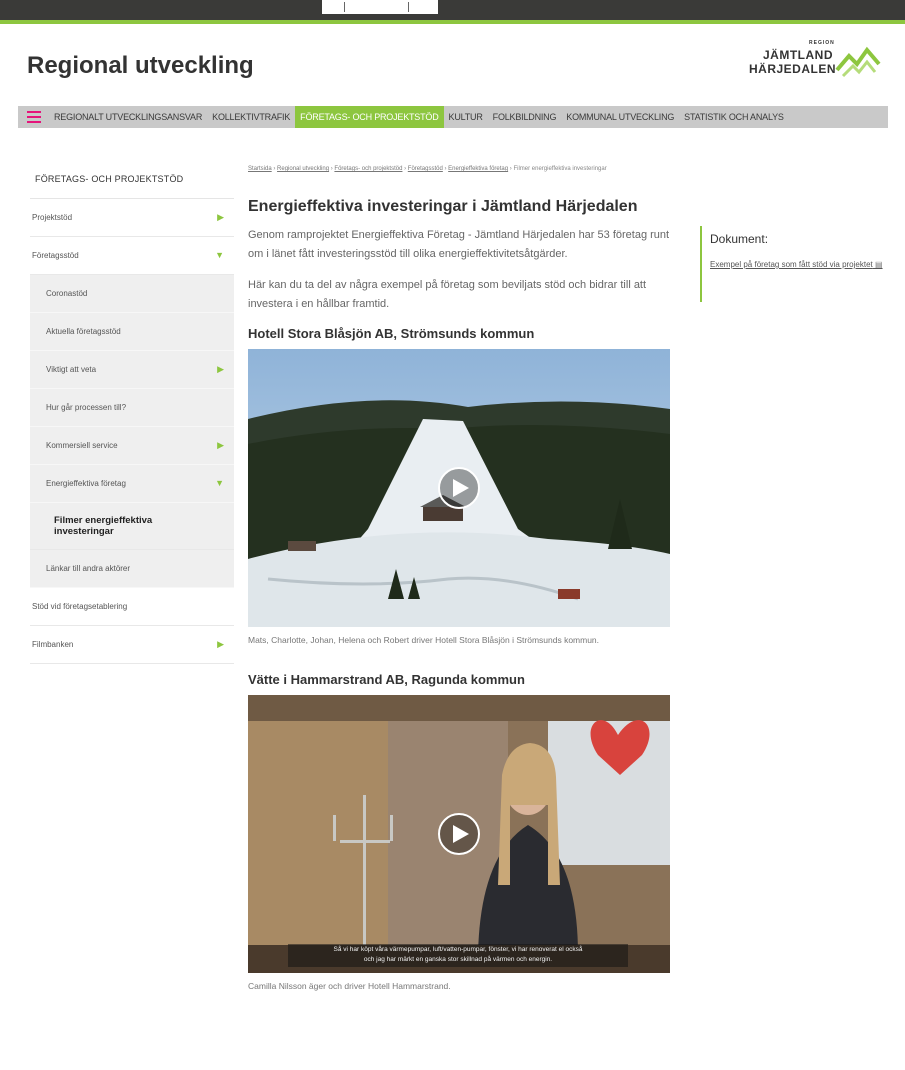 This screenshot has width=905, height=1070. I want to click on logo-region-text: REGION, so click(822, 43).